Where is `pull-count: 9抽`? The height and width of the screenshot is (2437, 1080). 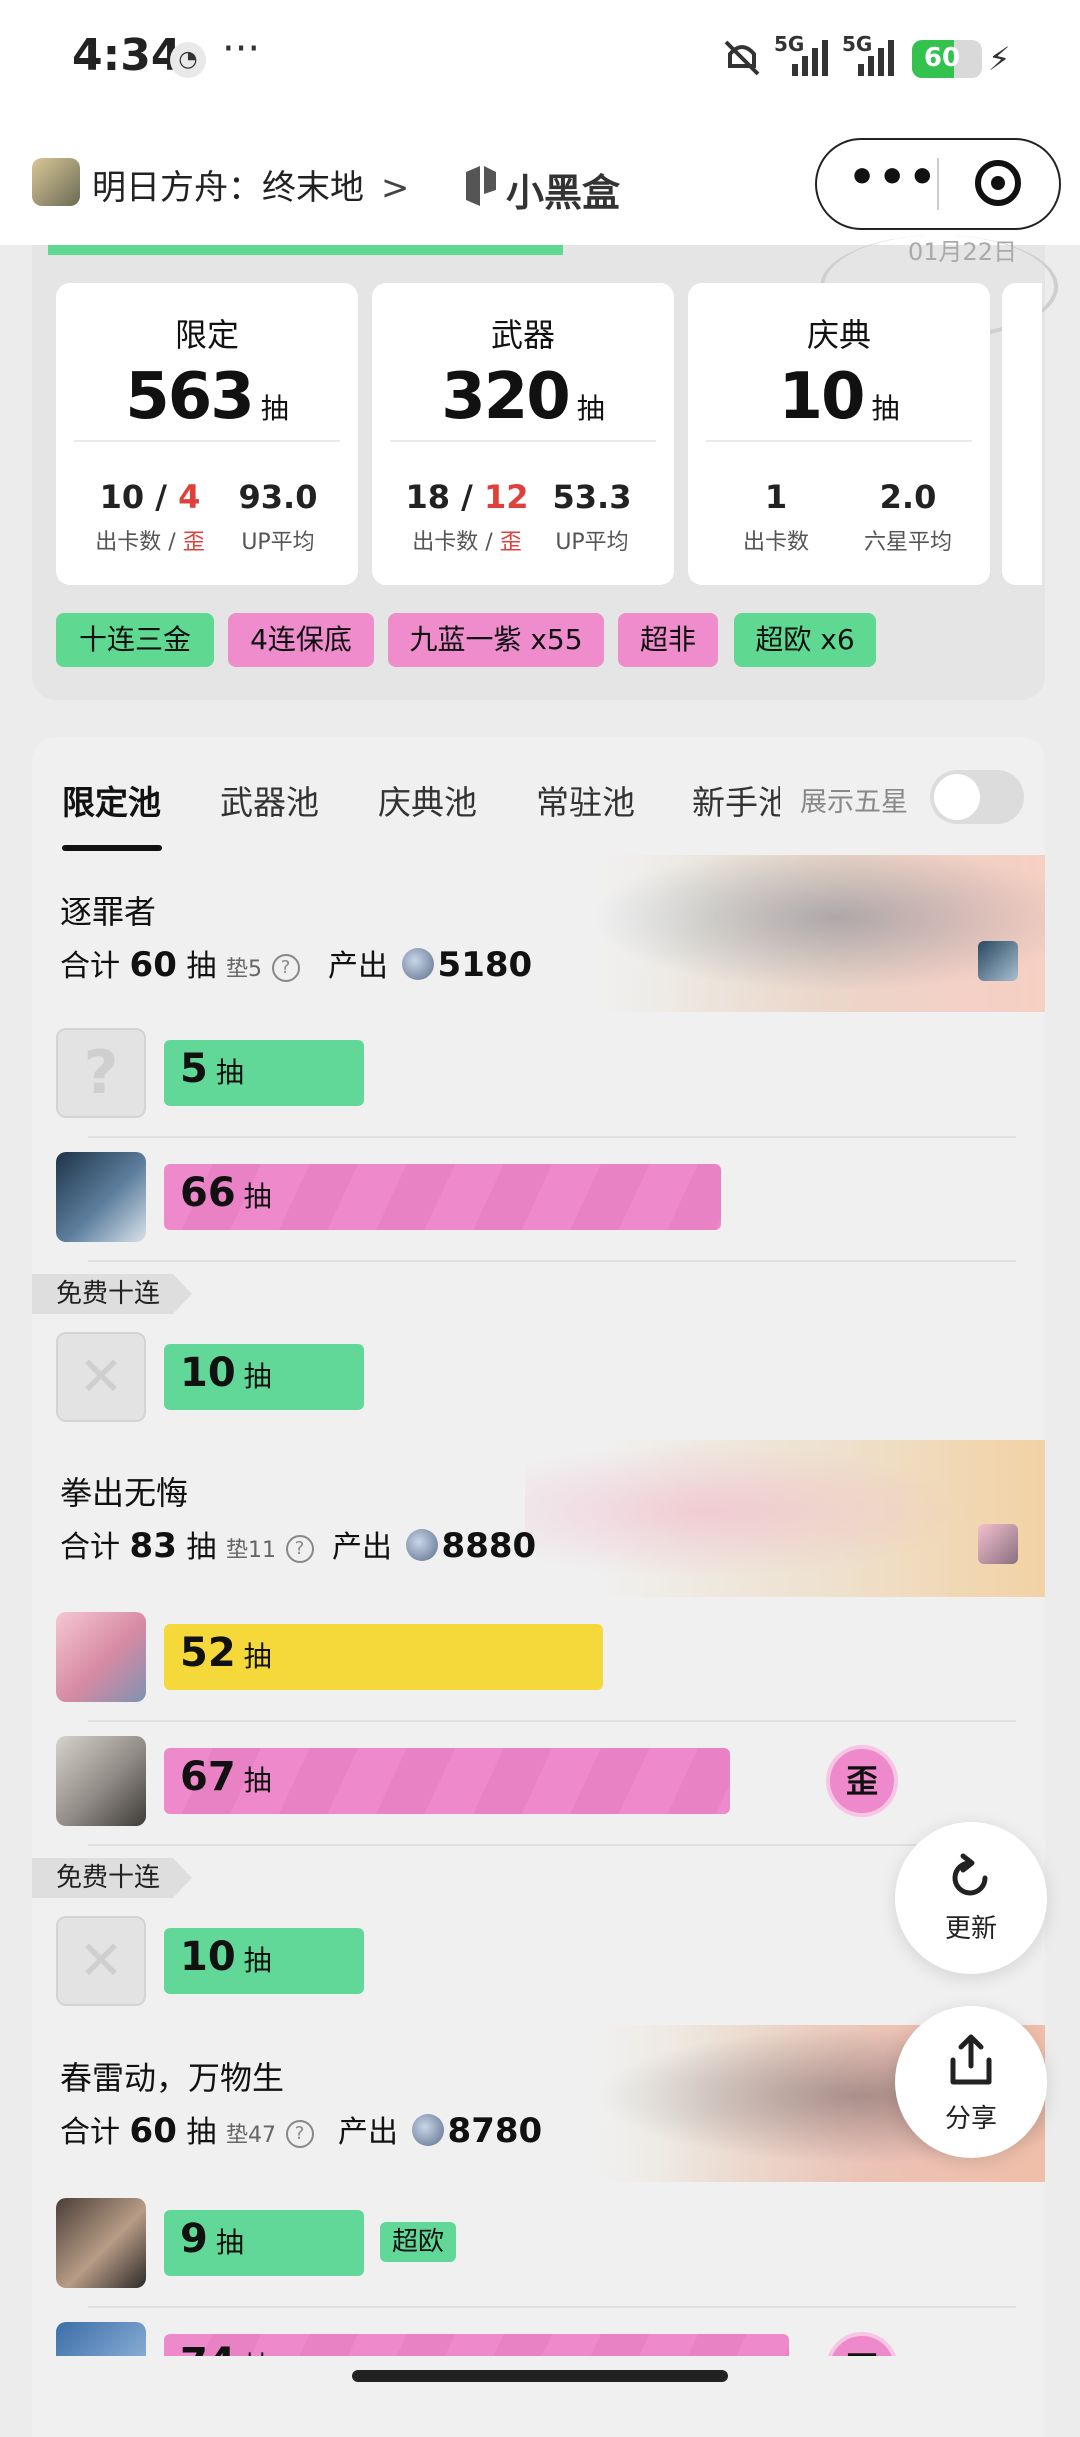
pull-count: 9抽 is located at coordinates (212, 2239).